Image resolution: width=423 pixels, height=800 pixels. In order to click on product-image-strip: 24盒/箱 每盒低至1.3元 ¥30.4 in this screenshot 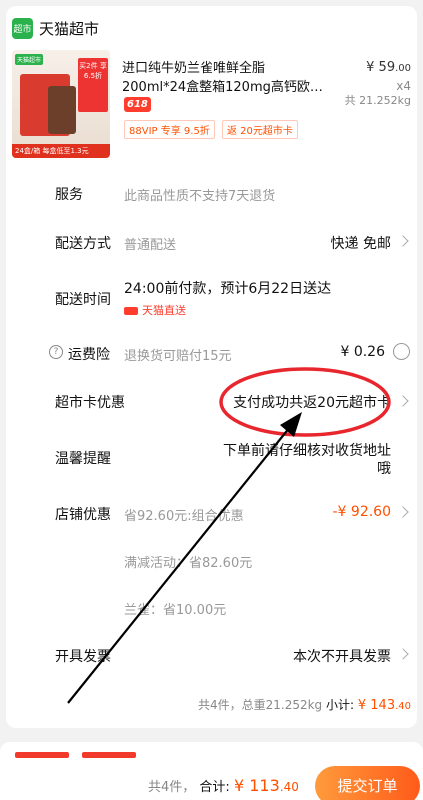, I will do `click(61, 151)`.